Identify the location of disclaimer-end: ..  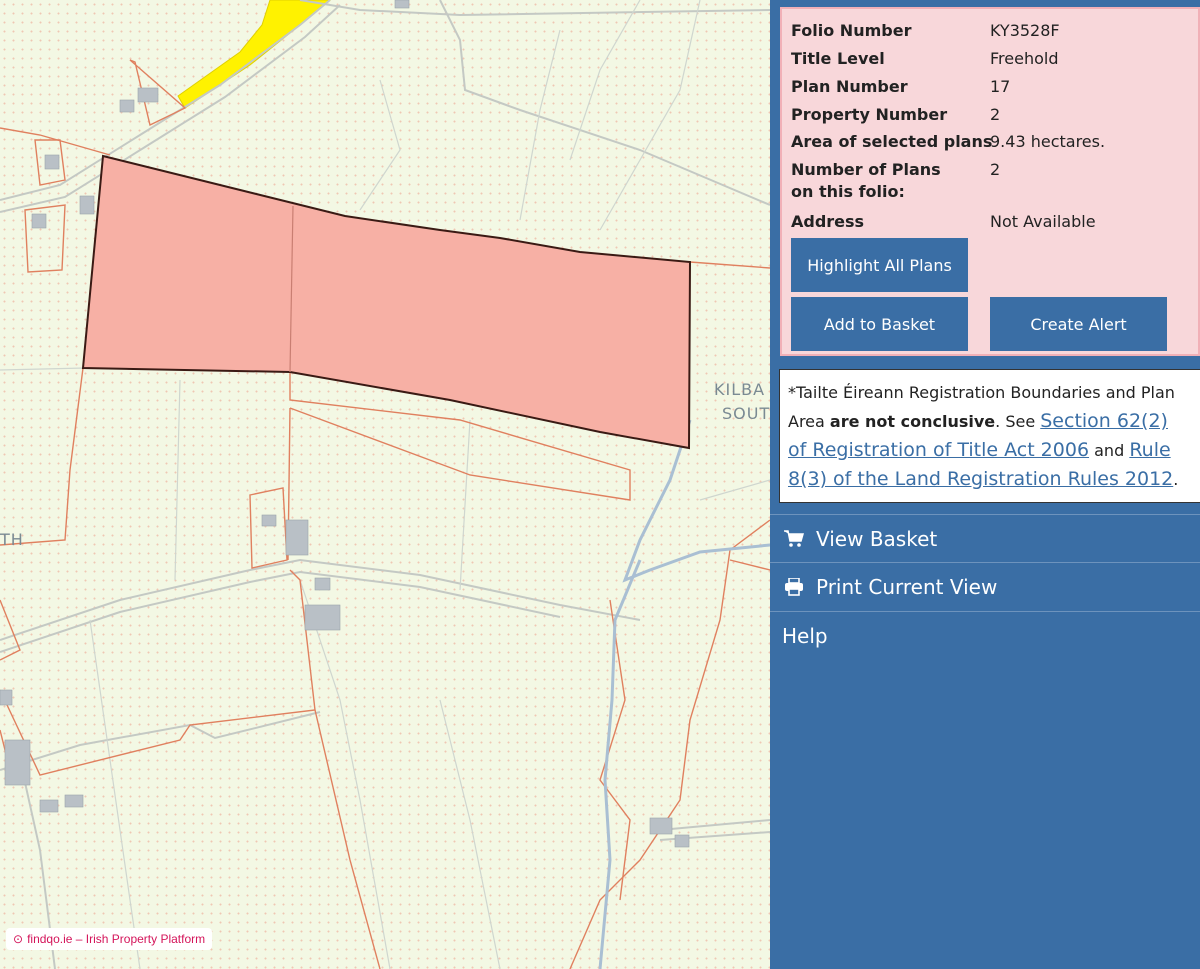
(1176, 479).